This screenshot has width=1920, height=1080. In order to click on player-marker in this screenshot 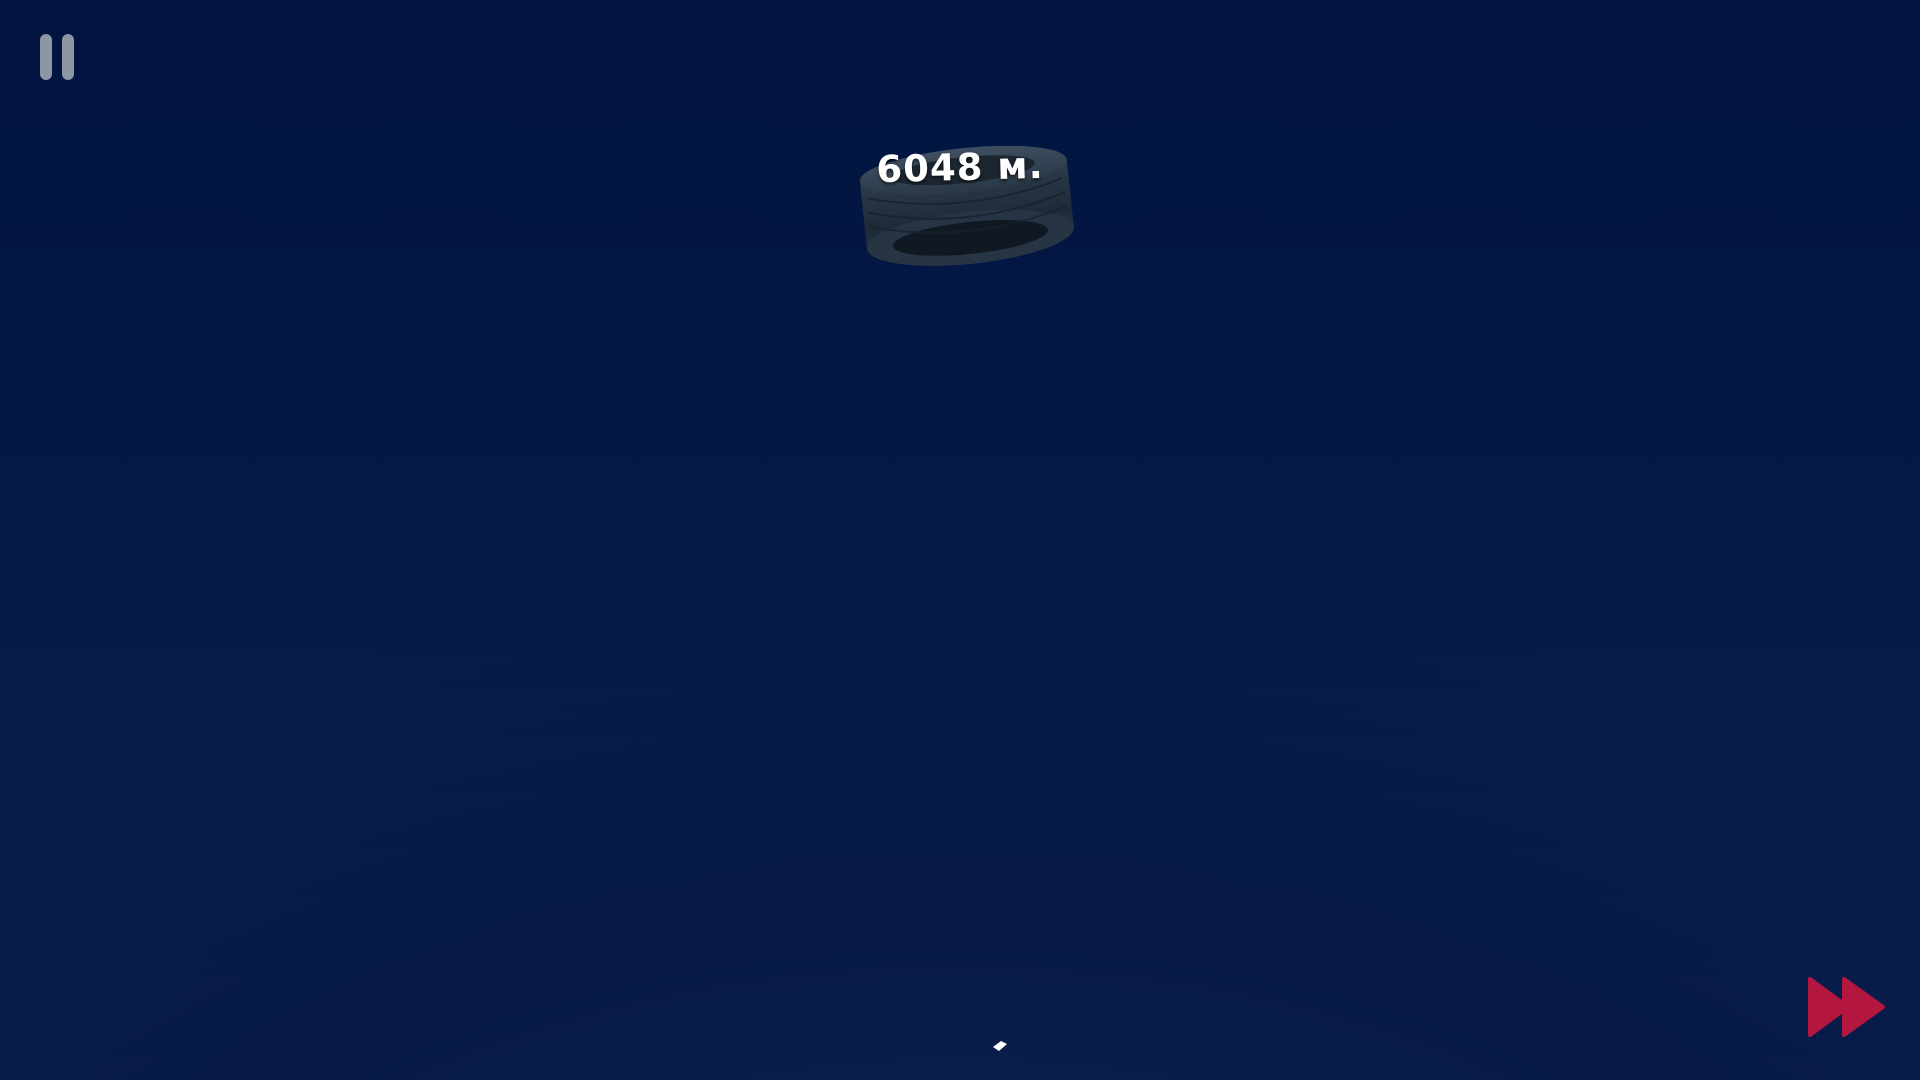, I will do `click(1000, 1046)`.